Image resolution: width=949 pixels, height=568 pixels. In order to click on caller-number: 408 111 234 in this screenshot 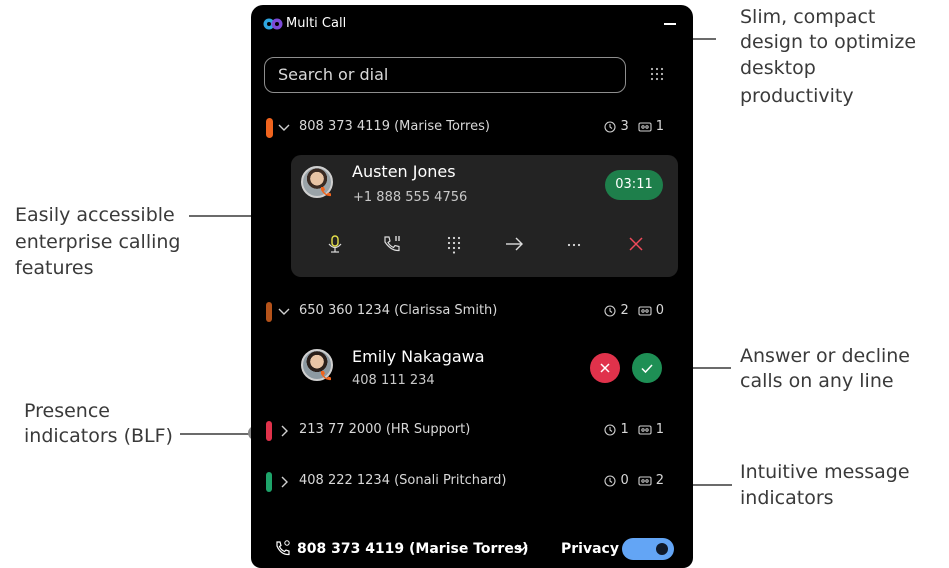, I will do `click(393, 380)`.